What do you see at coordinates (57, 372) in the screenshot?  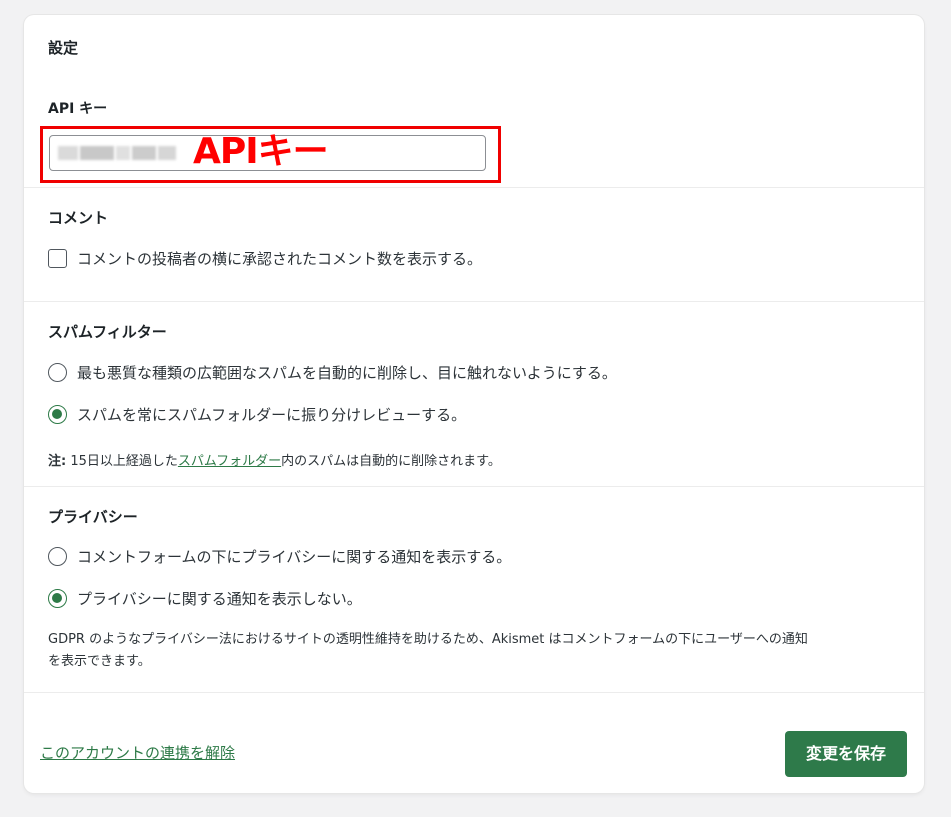 I see `spam-delete-radio` at bounding box center [57, 372].